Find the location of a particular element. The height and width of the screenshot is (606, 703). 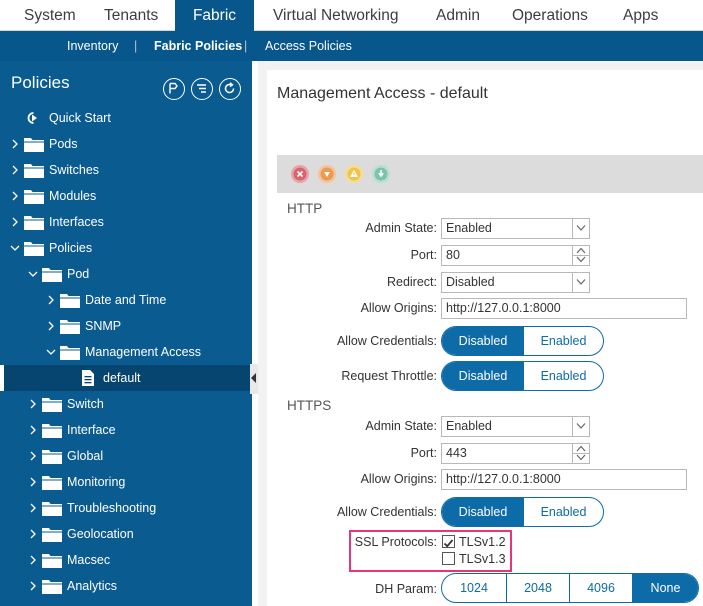

sidebar-refresh-button is located at coordinates (230, 89).